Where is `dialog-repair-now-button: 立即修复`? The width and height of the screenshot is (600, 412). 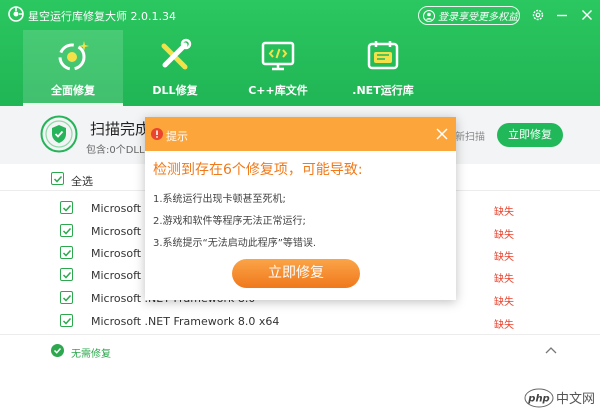
dialog-repair-now-button: 立即修复 is located at coordinates (296, 273).